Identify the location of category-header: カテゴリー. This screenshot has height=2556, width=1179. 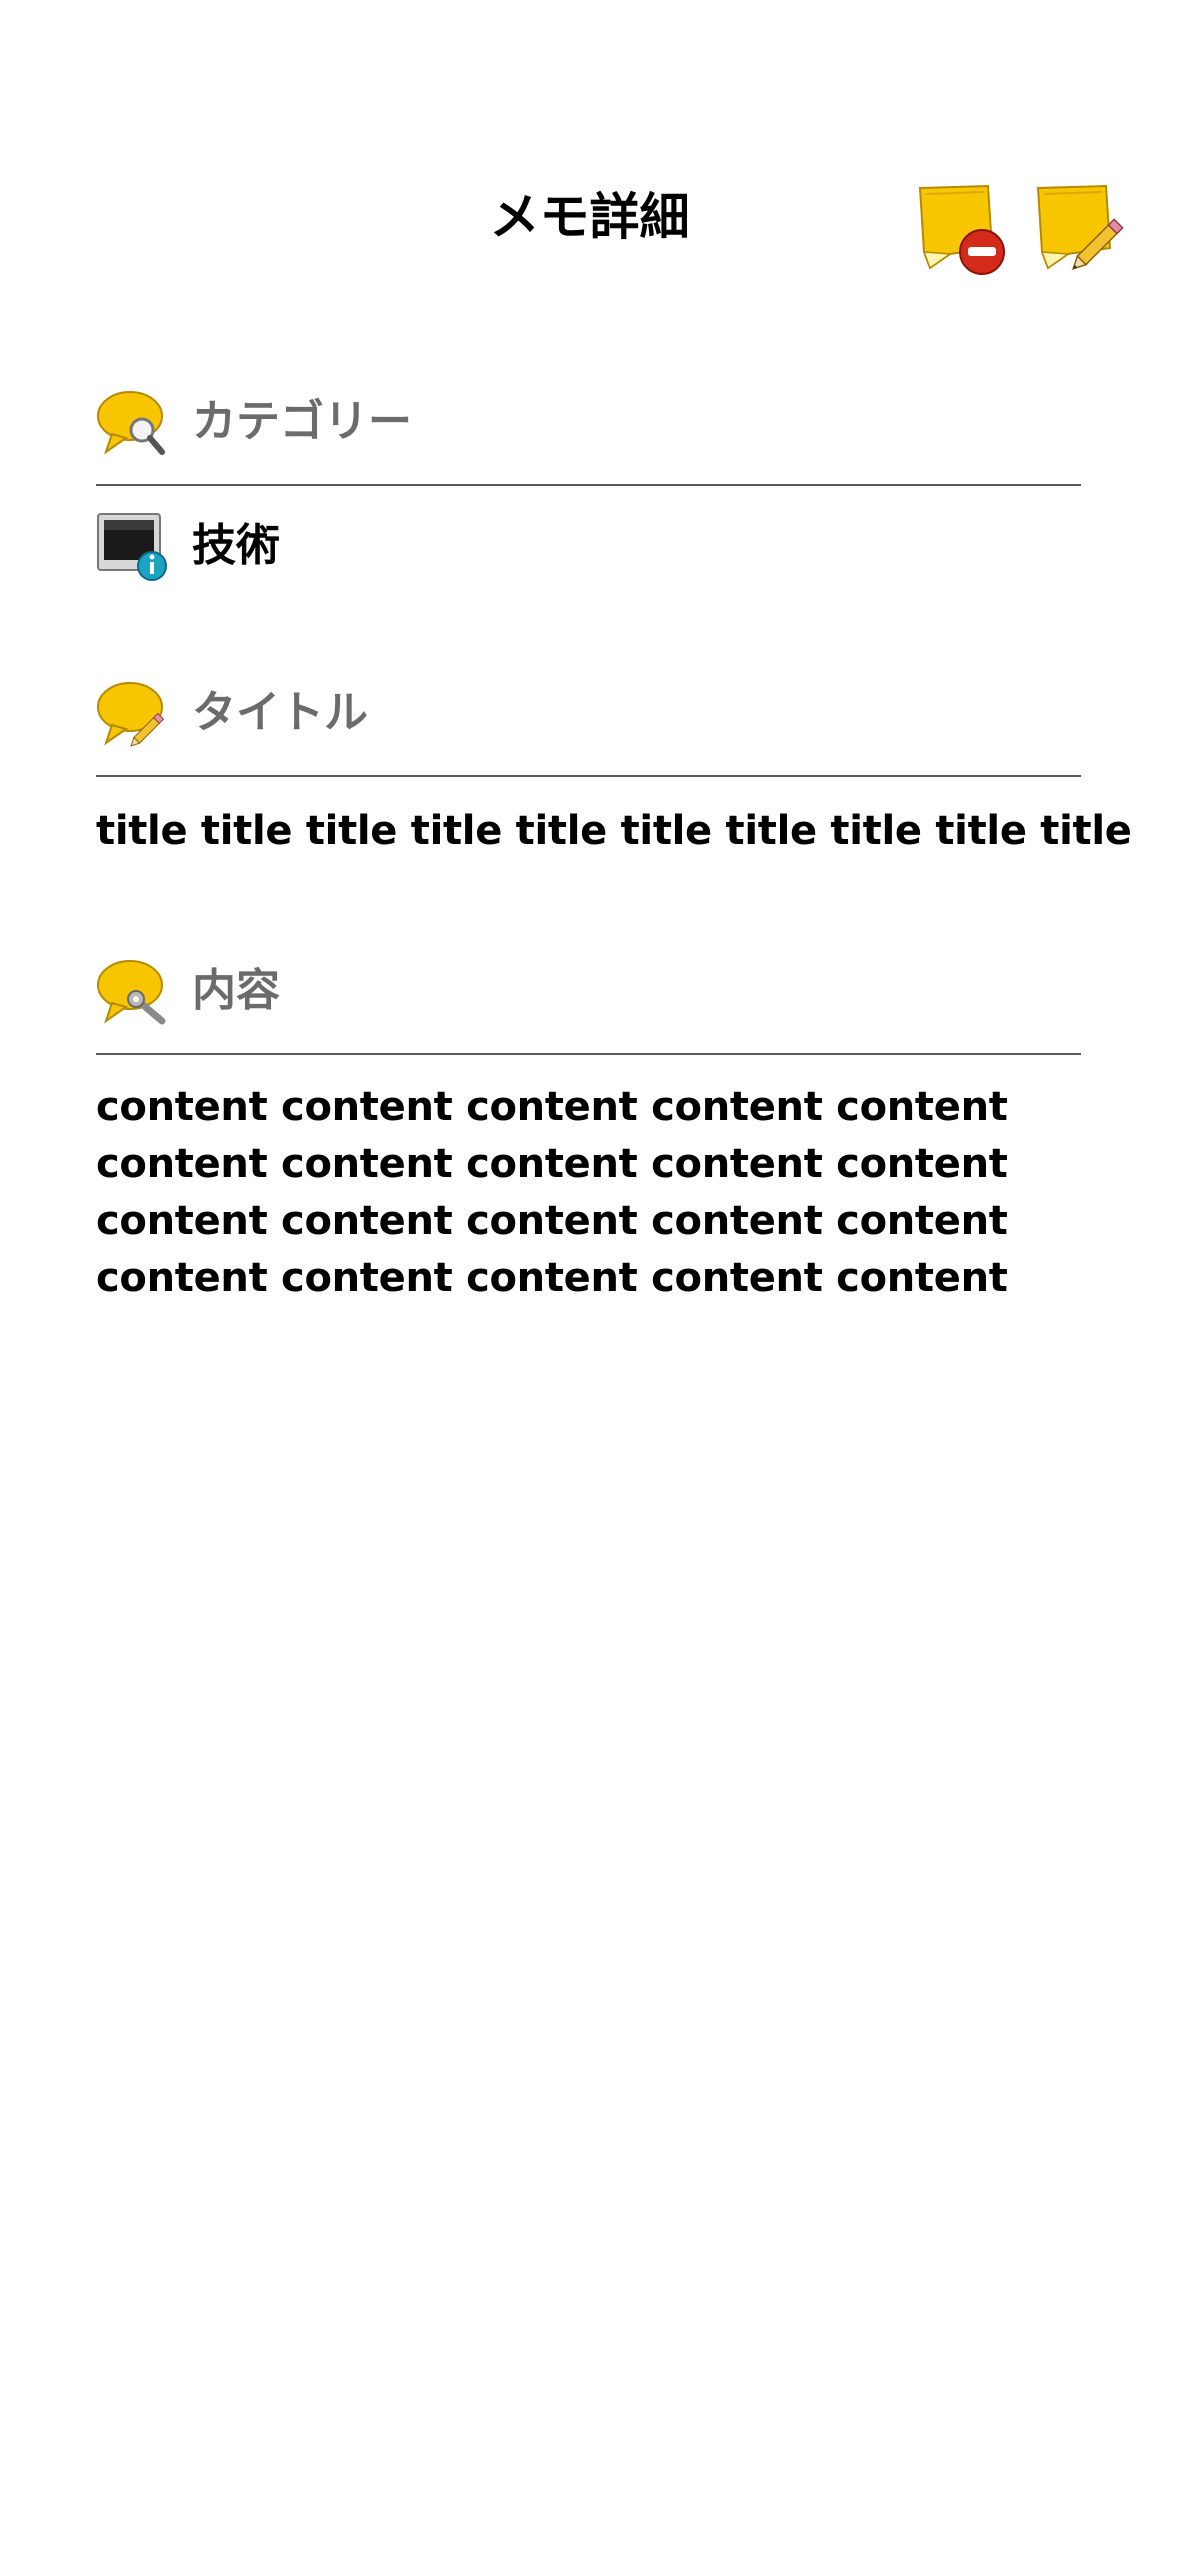
(588, 431).